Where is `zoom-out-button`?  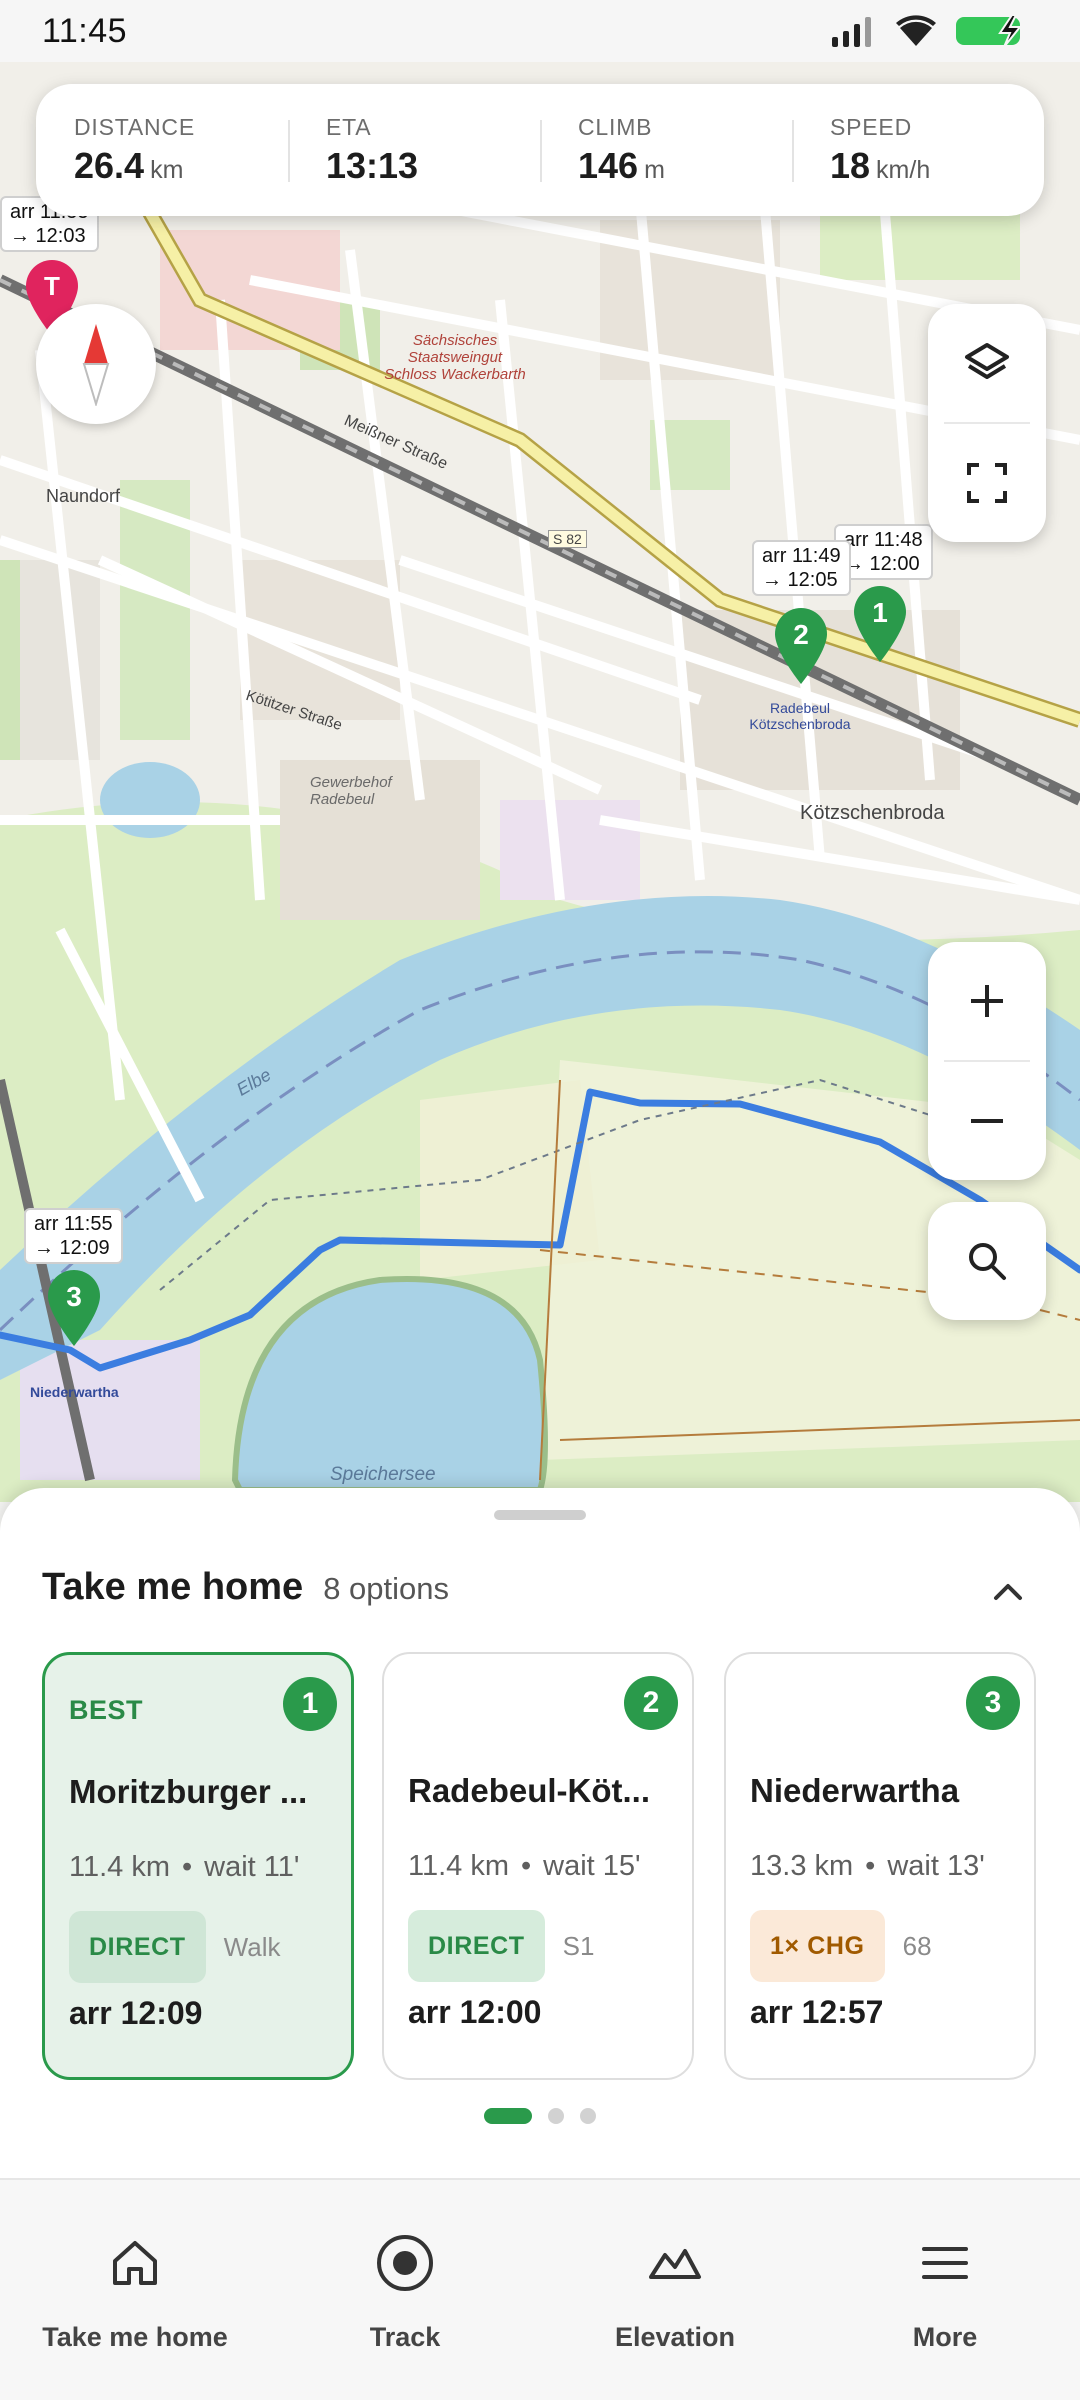 zoom-out-button is located at coordinates (987, 1121).